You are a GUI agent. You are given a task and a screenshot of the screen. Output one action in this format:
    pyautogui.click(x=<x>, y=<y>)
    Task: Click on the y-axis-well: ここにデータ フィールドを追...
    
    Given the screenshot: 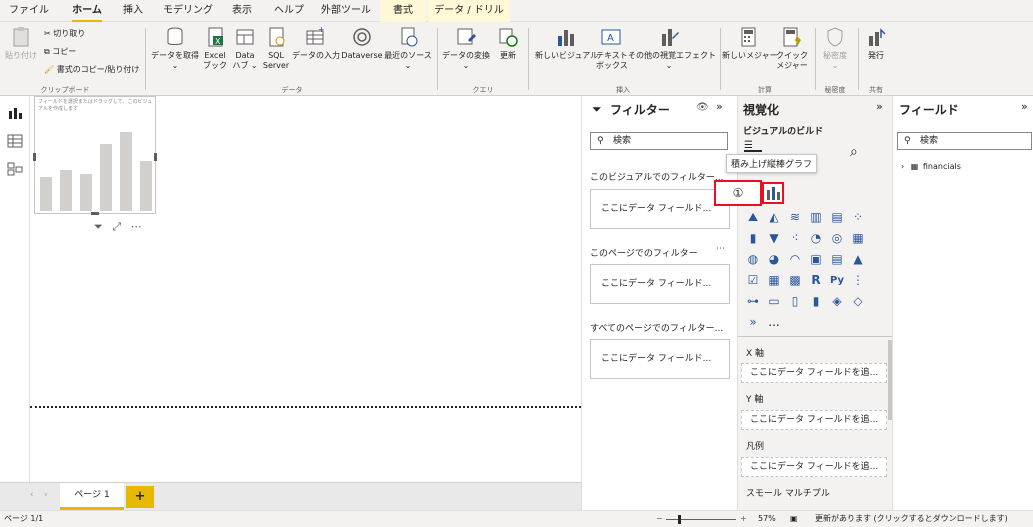 What is the action you would take?
    pyautogui.click(x=814, y=420)
    